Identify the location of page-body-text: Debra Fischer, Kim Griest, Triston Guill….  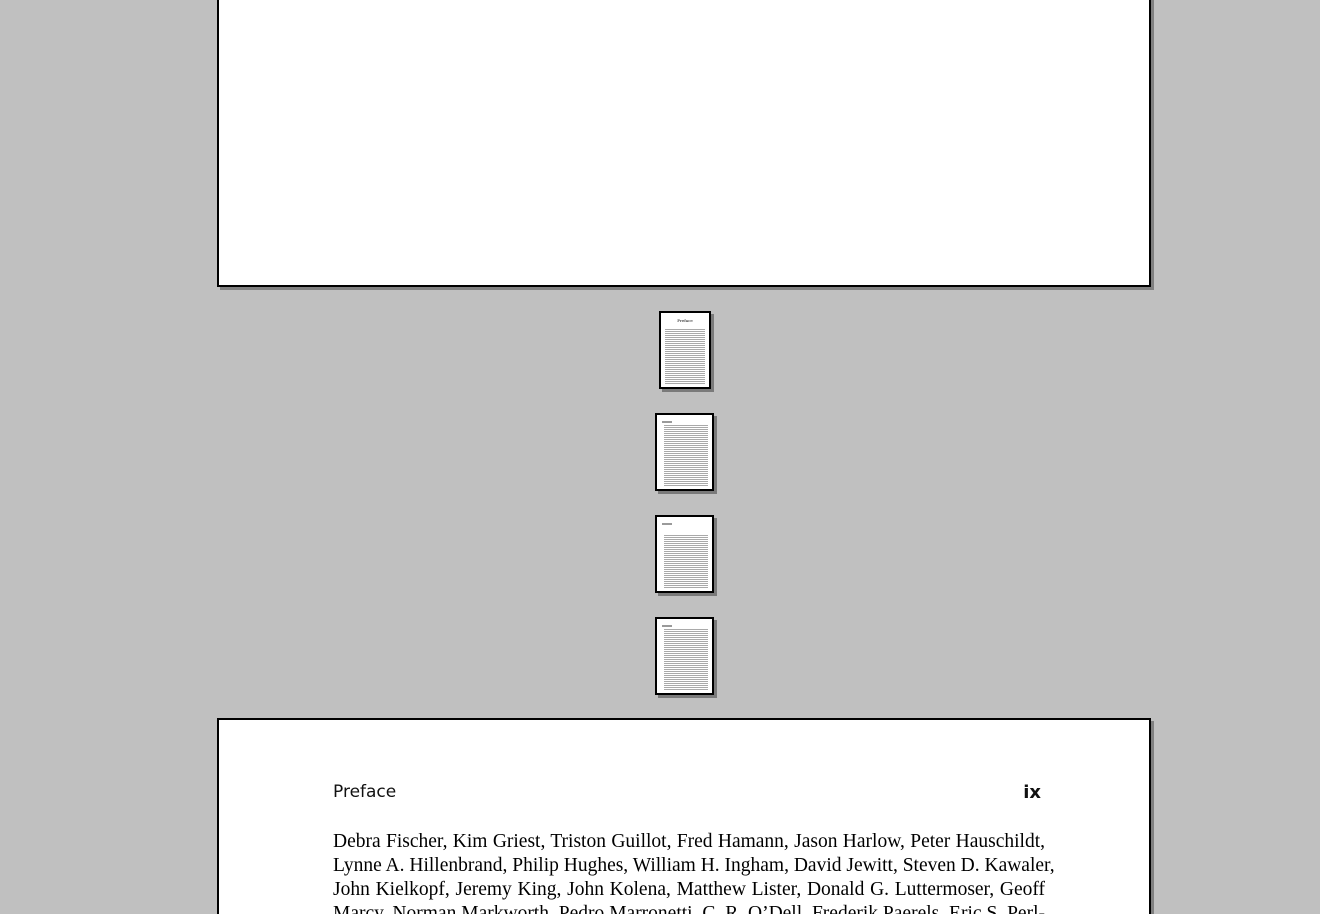
(694, 872).